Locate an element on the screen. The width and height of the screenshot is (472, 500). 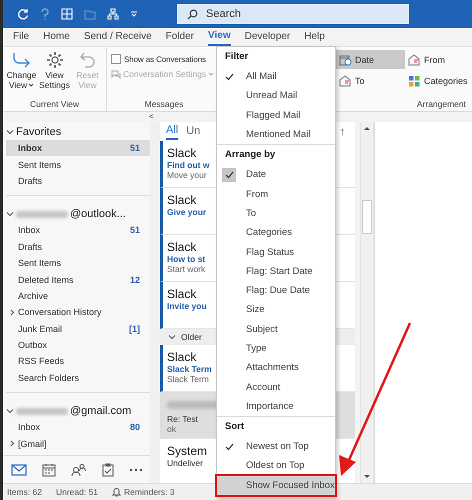
menu-item: Flagged Mail is located at coordinates (276, 115).